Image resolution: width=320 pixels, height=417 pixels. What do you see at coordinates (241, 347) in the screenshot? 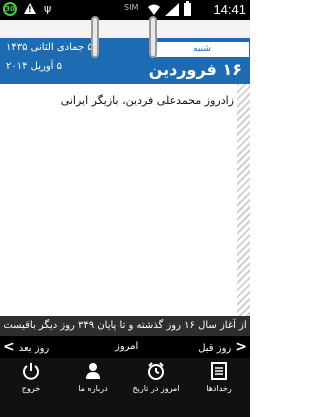
I see `chevron-right-icon: >` at bounding box center [241, 347].